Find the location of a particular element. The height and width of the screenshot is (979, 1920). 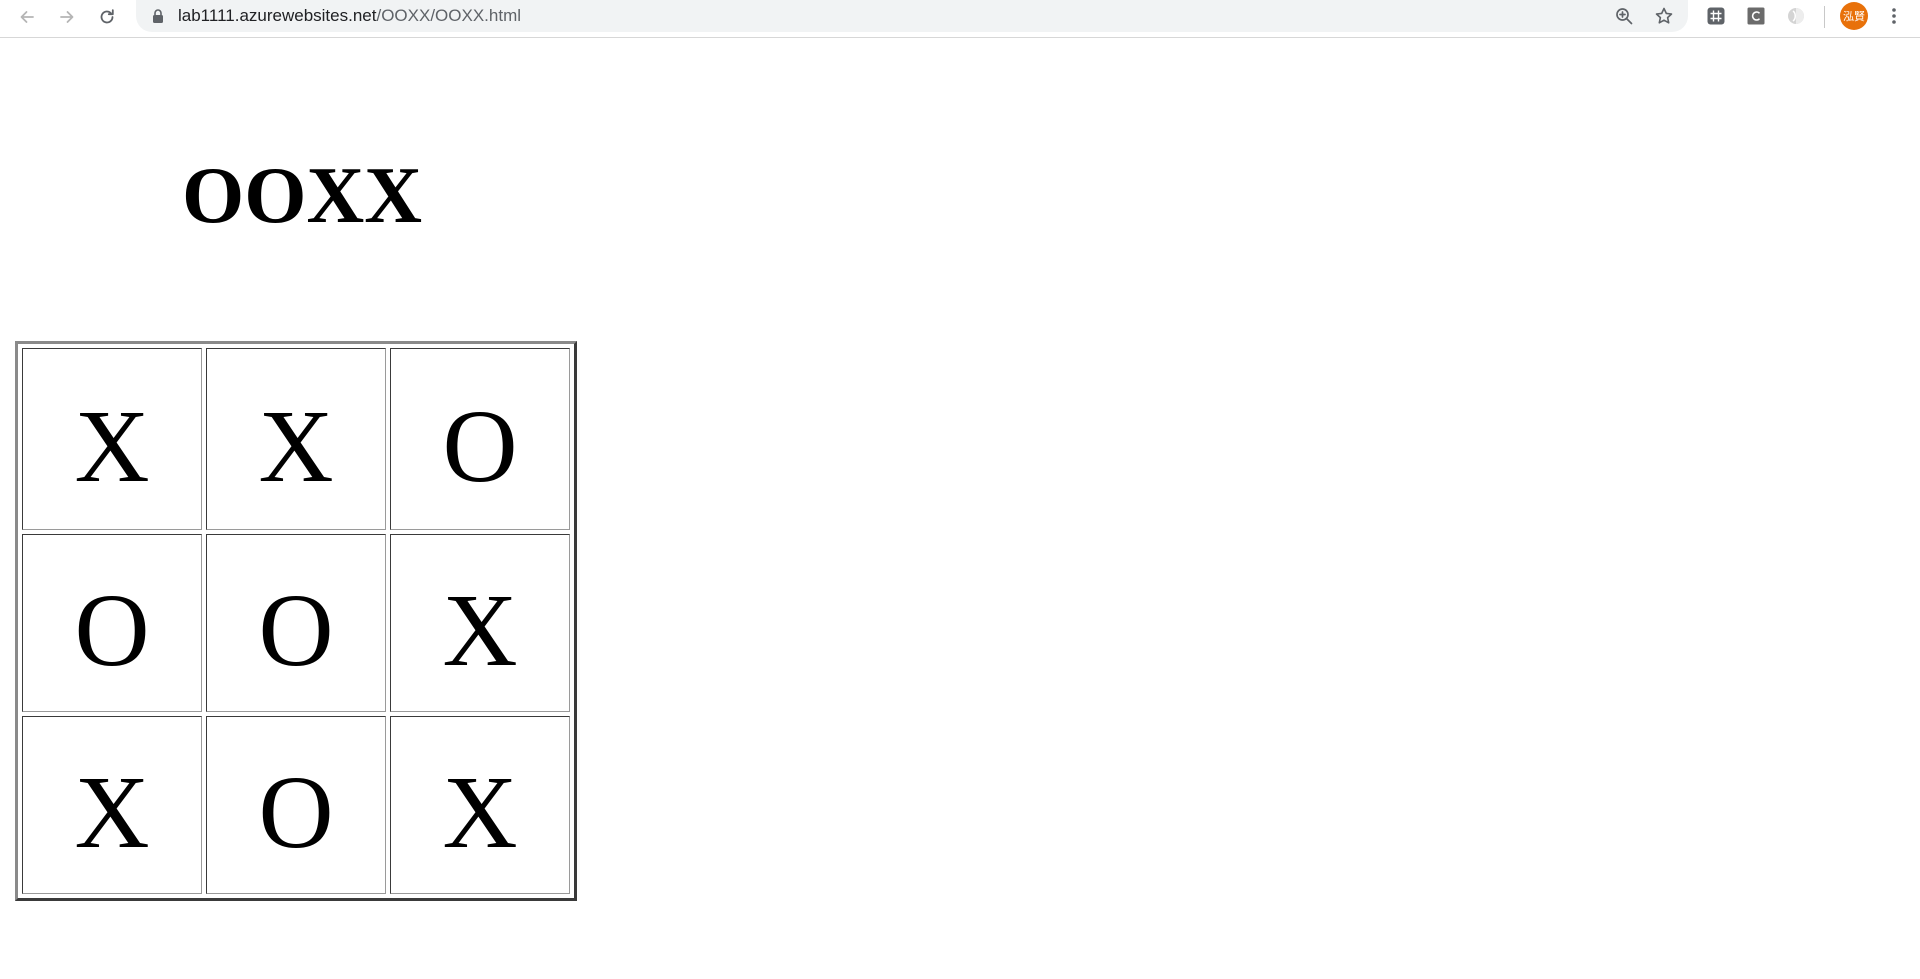

back-button is located at coordinates (27, 17).